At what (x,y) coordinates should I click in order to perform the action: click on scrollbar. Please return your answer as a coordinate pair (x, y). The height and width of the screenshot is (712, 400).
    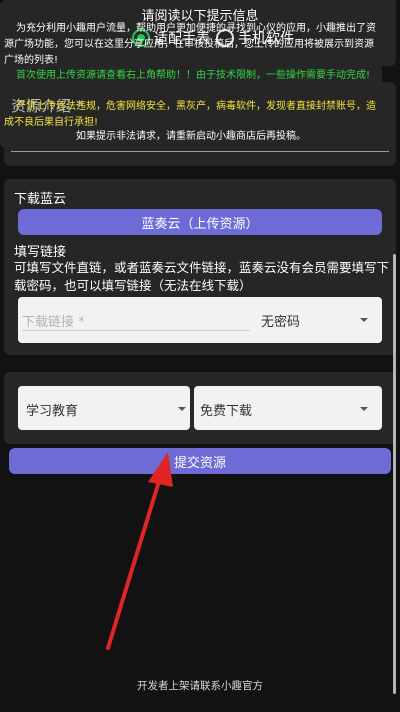
    Looking at the image, I should click on (394, 474).